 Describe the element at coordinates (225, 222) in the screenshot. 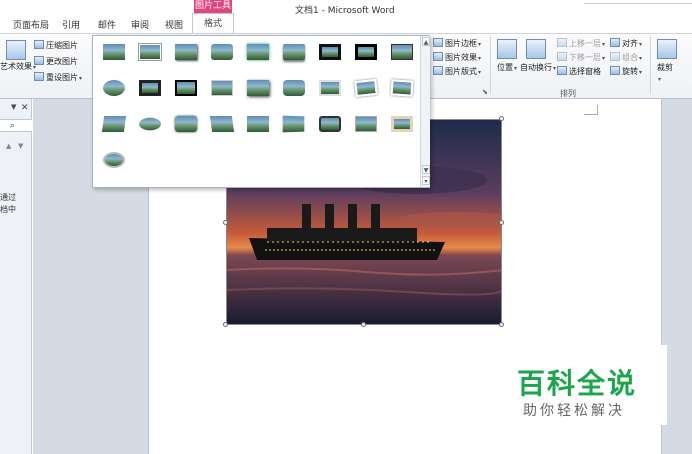

I see `resize-handle-left` at that location.